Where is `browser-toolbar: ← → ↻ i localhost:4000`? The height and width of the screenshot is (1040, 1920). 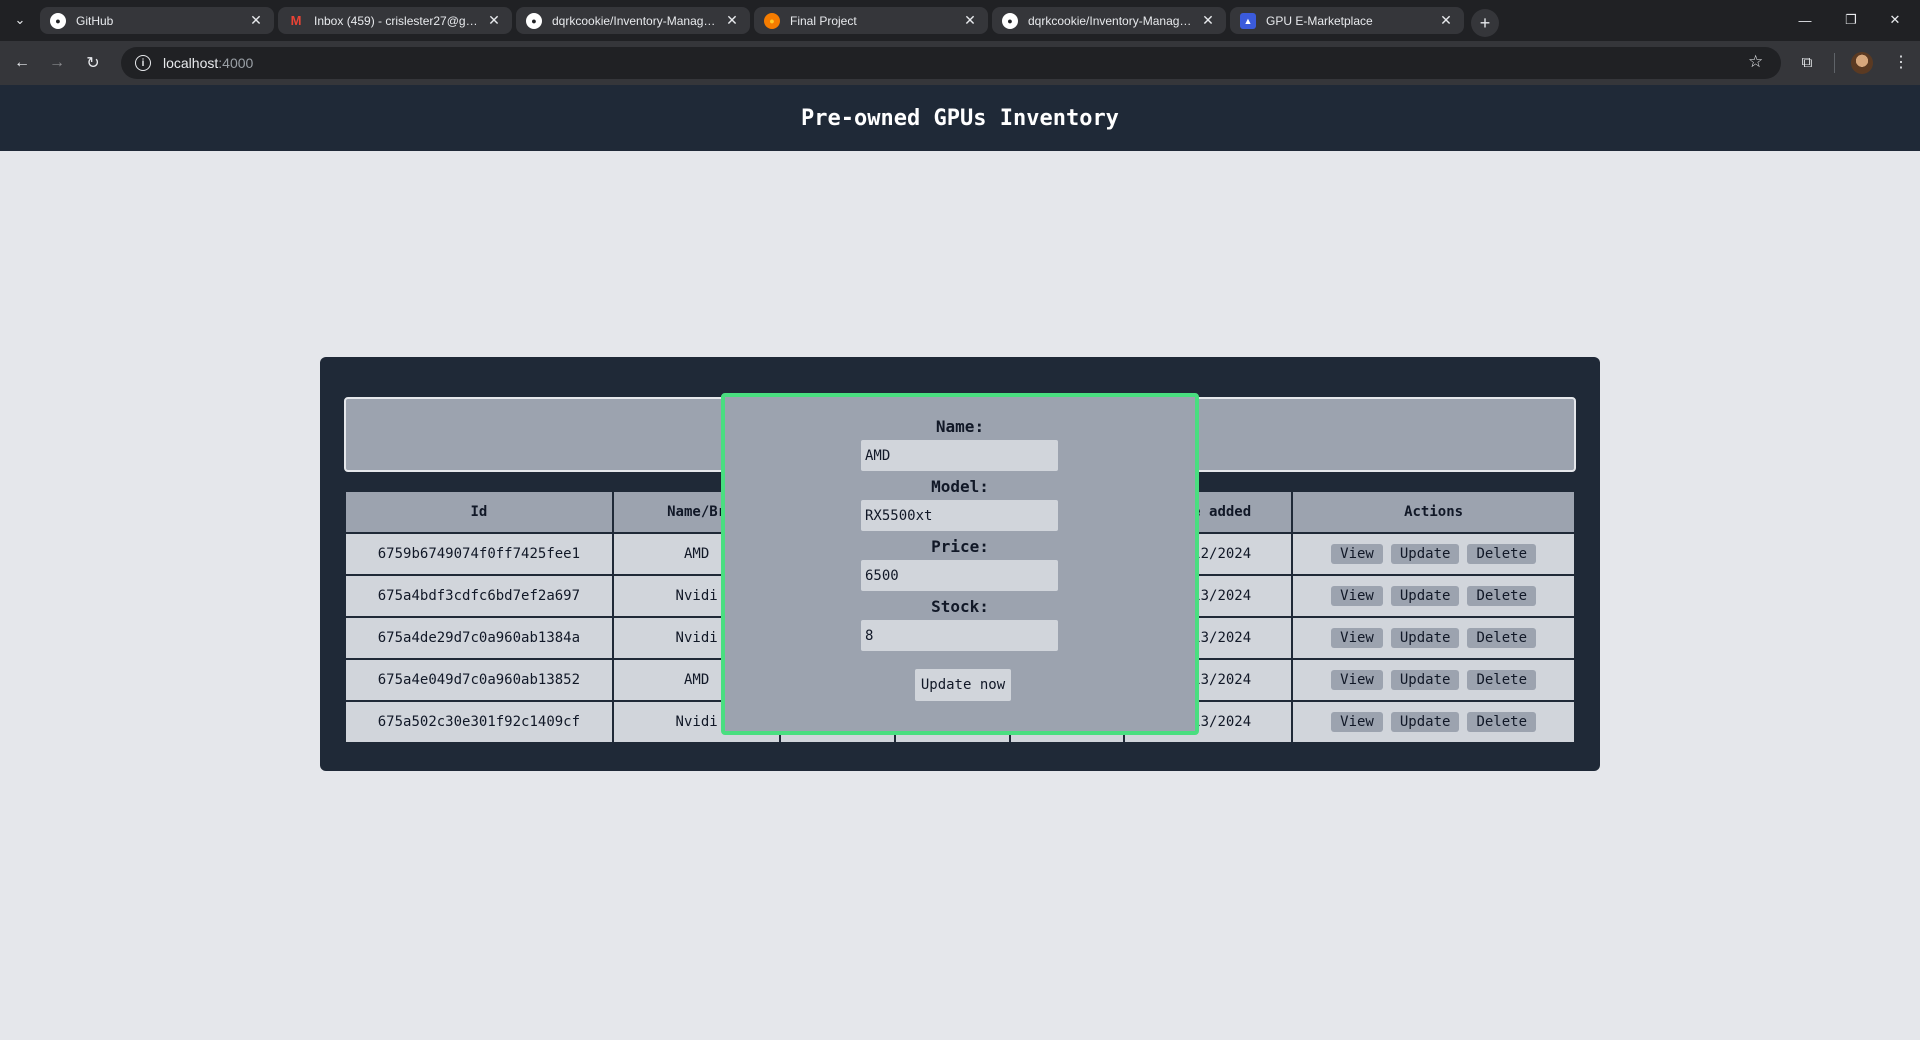
browser-toolbar: ← → ↻ i localhost:4000 is located at coordinates (960, 63).